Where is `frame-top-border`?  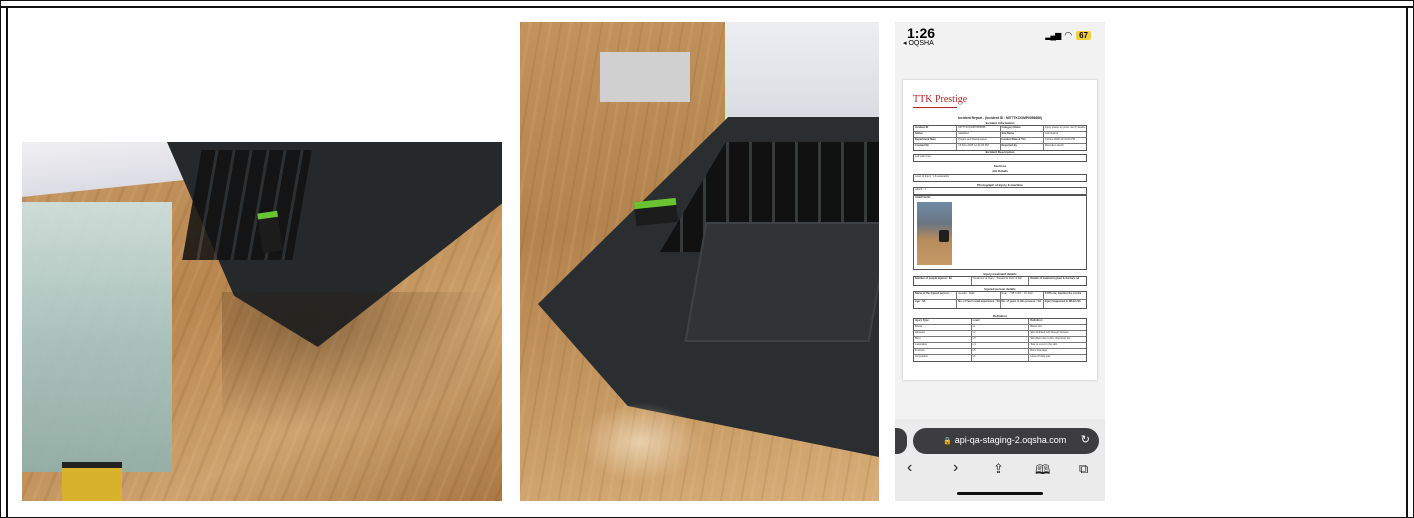 frame-top-border is located at coordinates (707, 7).